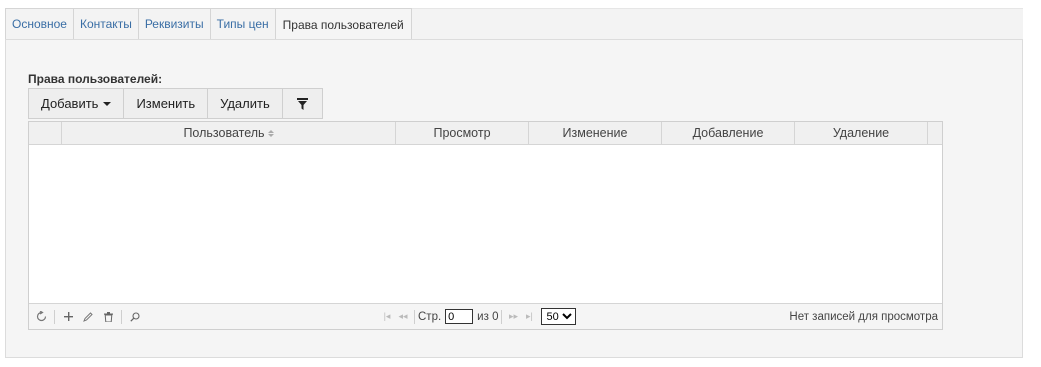  I want to click on column-header-delete: Удаление, so click(861, 133).